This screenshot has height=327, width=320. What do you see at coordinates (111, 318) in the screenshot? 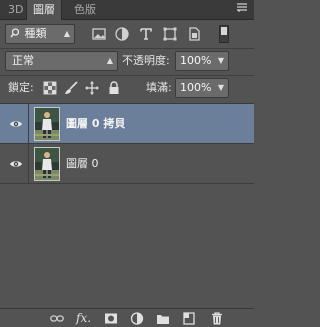
I see `add-mask-icon` at bounding box center [111, 318].